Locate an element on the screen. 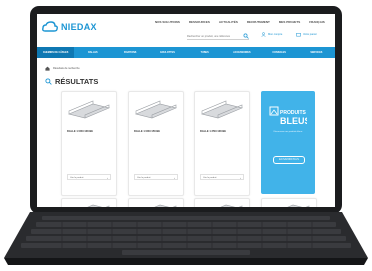  brand-name: NIEDAX is located at coordinates (79, 27).